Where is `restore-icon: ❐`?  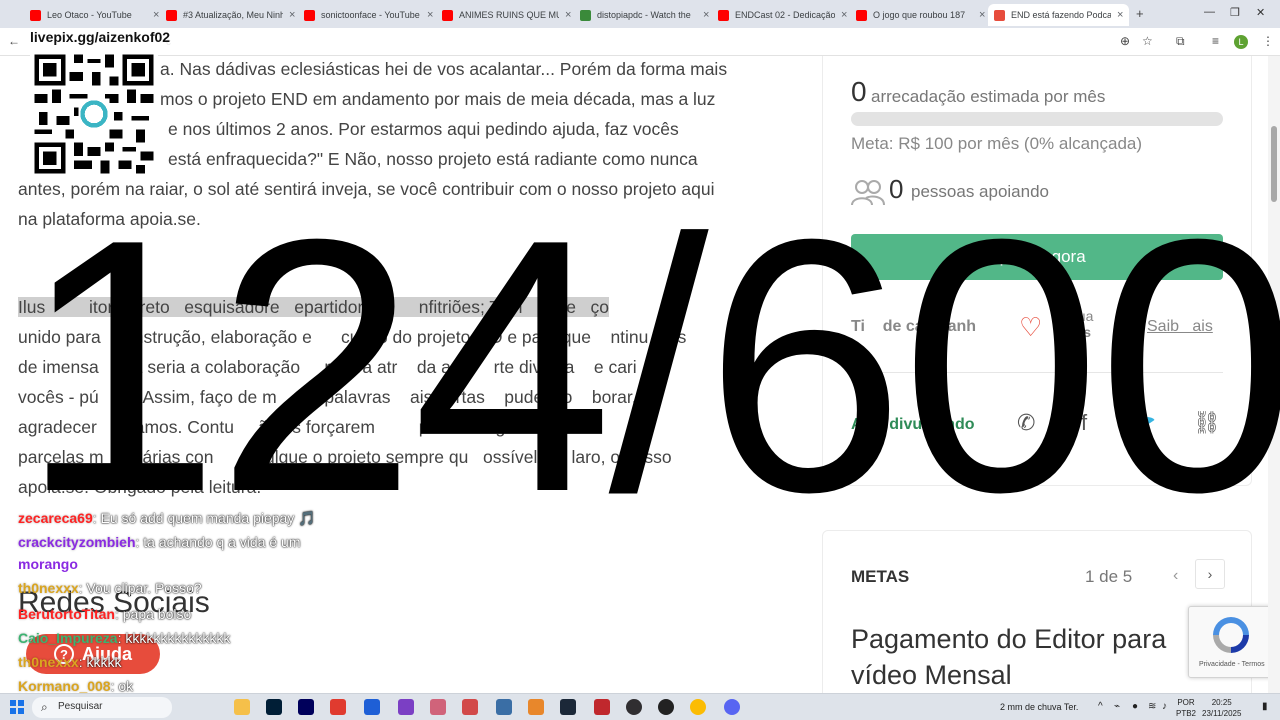
restore-icon: ❐ is located at coordinates (1235, 12).